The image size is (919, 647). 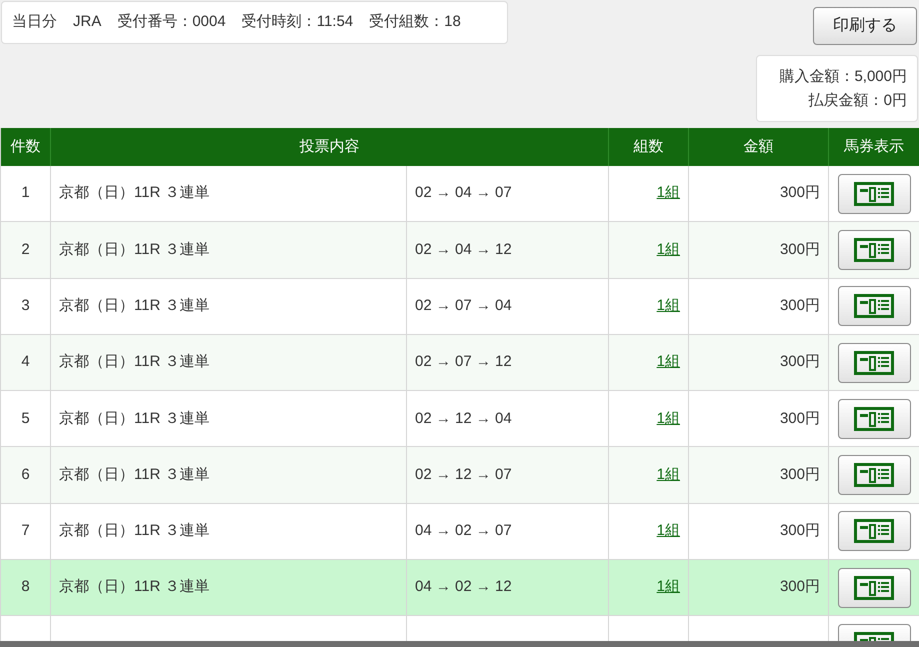 I want to click on payout-amount: 払戻金額：0円, so click(x=857, y=100).